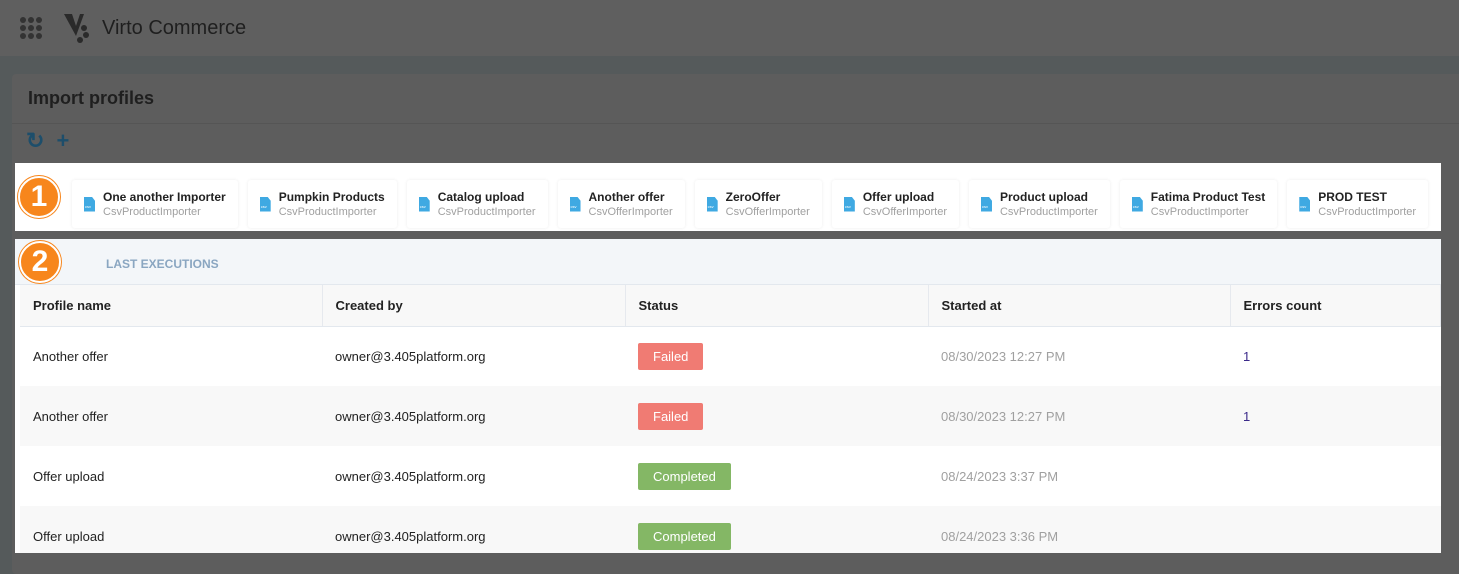  Describe the element at coordinates (62, 141) in the screenshot. I see `plus-icon: +` at that location.